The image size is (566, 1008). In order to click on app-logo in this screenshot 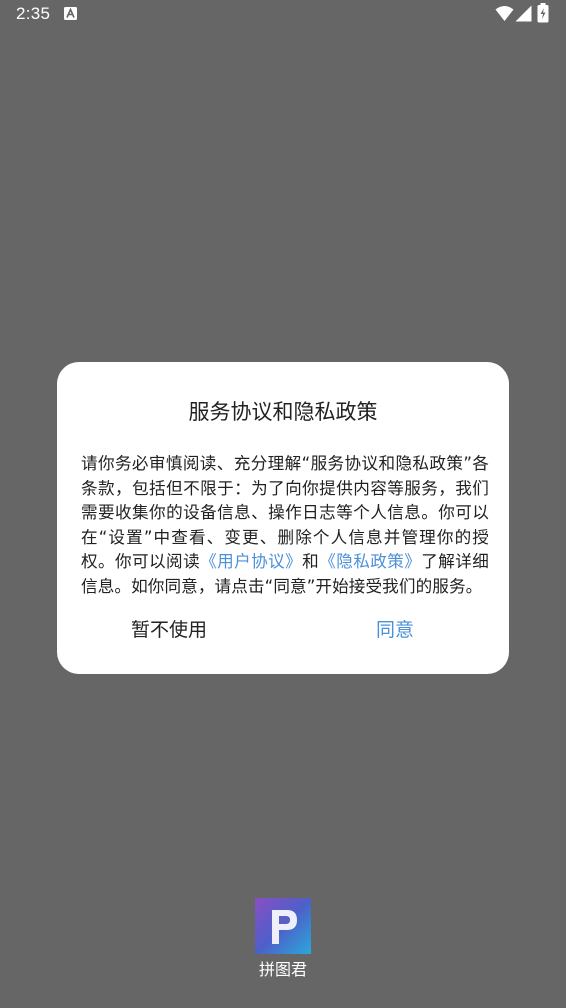, I will do `click(283, 926)`.